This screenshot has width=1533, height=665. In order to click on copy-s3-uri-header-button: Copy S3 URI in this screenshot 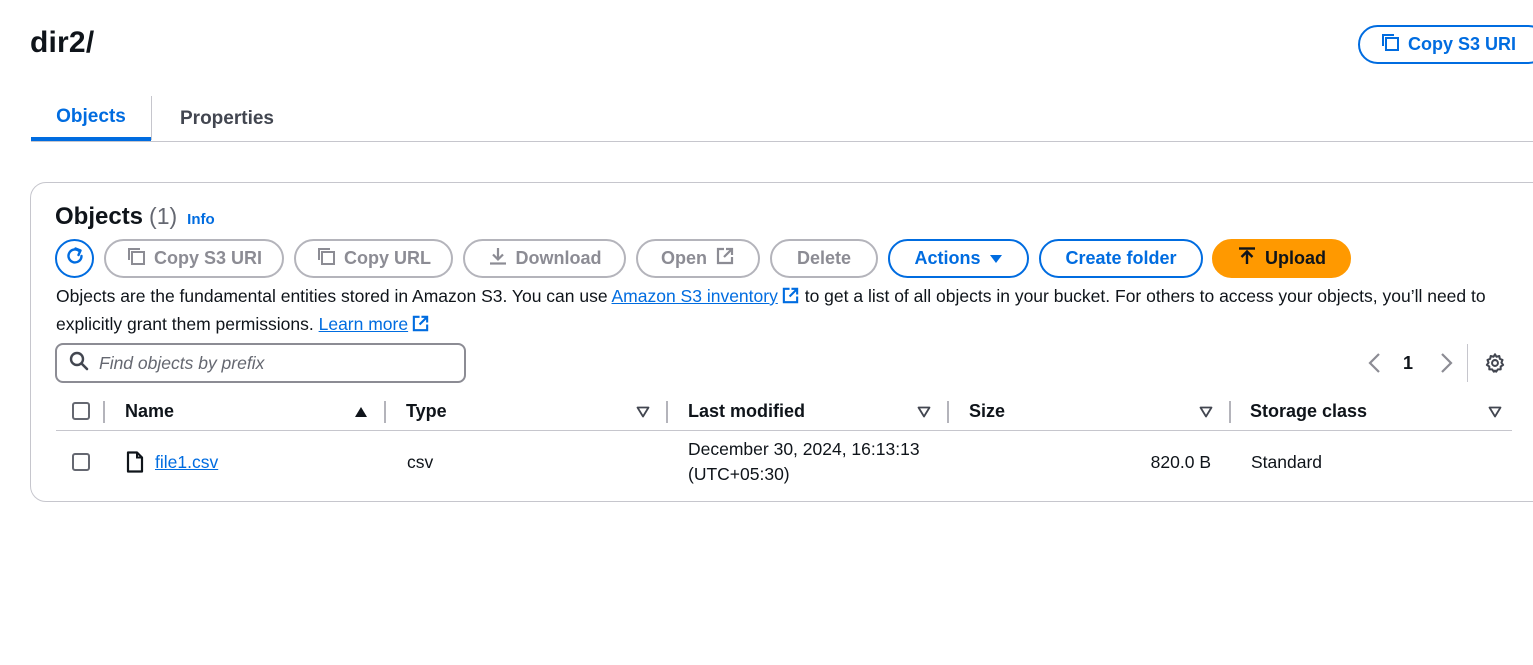, I will do `click(1445, 44)`.